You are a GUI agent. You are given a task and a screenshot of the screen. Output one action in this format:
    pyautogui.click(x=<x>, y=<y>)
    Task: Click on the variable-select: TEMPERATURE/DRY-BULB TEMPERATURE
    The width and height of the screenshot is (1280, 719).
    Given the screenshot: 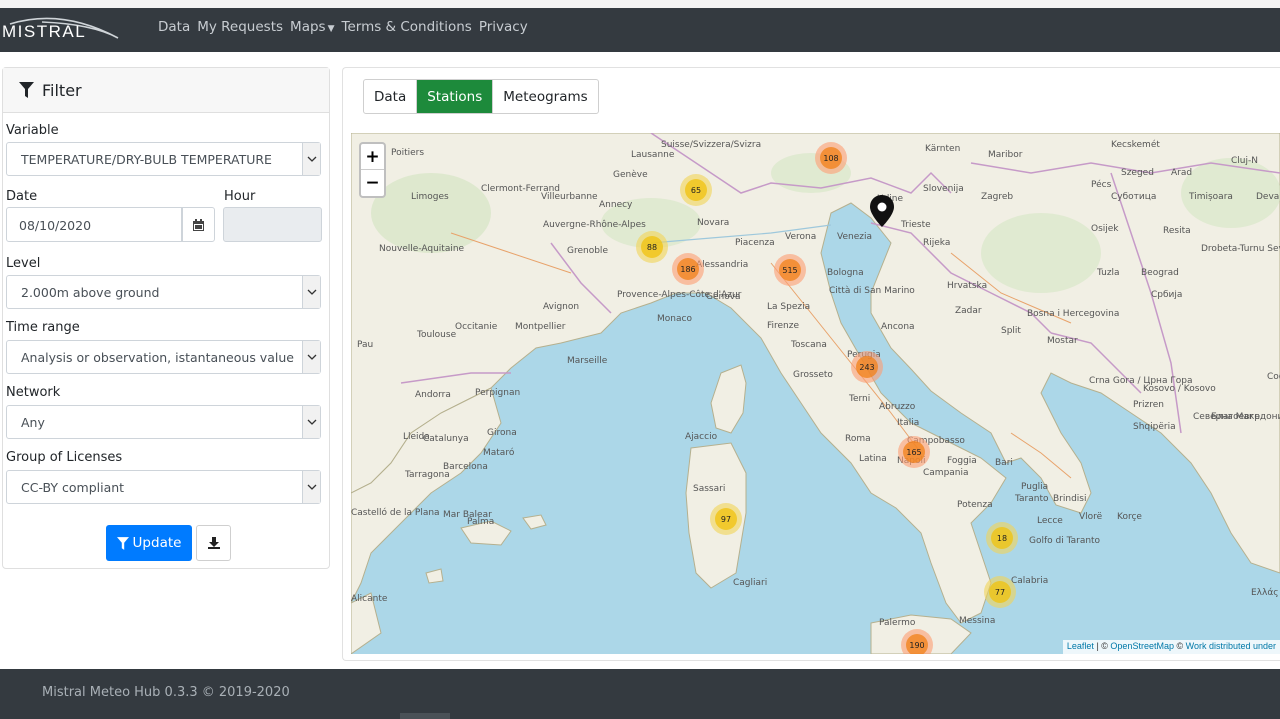 What is the action you would take?
    pyautogui.click(x=163, y=159)
    